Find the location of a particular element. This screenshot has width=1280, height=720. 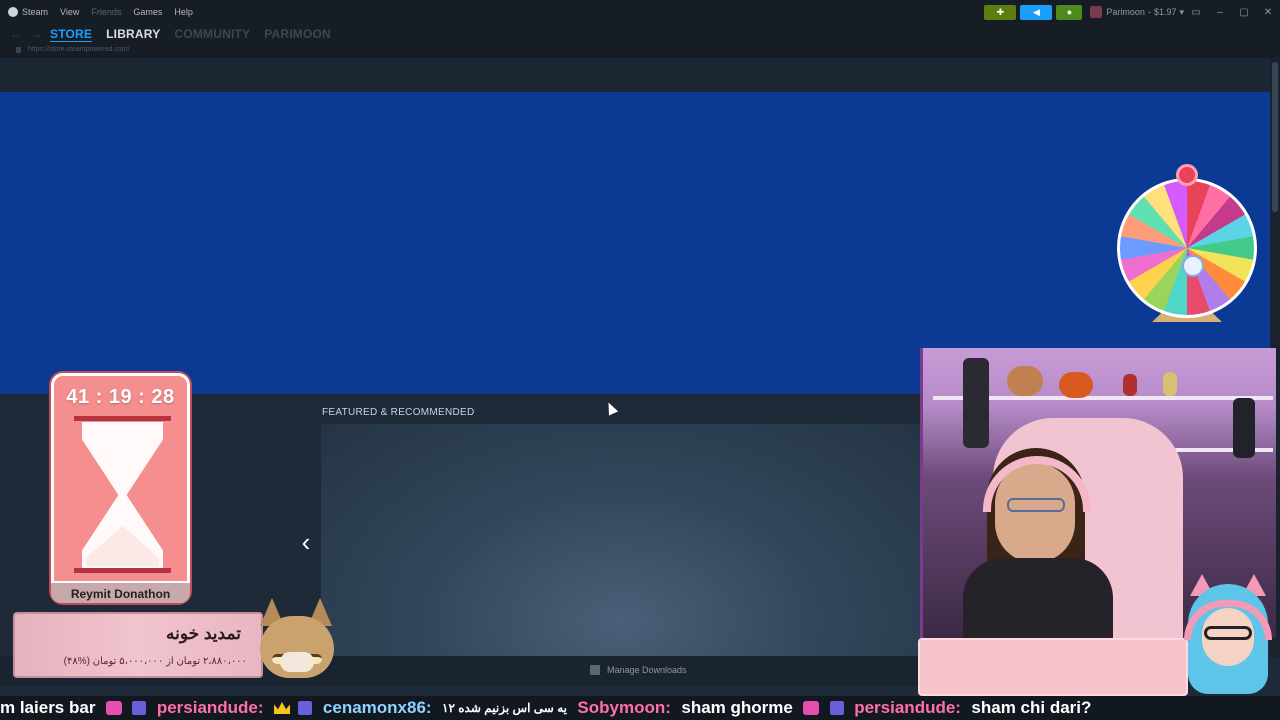

url-text: https://store.steampowered.com/ is located at coordinates (79, 49).